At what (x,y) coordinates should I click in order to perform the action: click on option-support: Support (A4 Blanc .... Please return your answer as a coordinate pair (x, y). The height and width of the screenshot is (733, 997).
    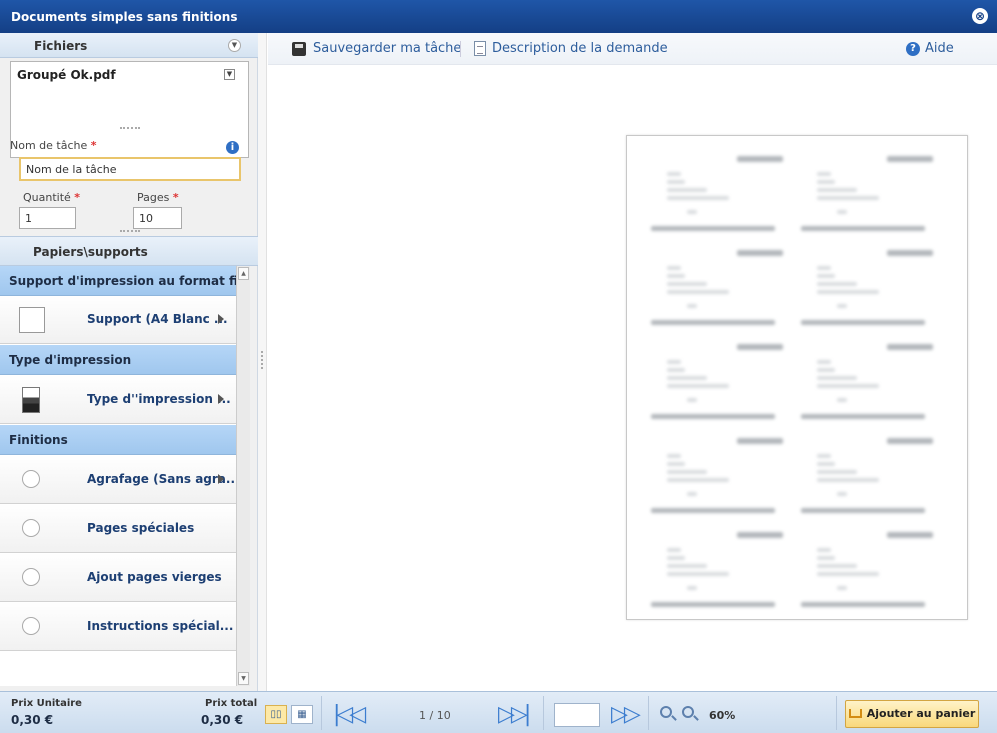
    Looking at the image, I should click on (118, 320).